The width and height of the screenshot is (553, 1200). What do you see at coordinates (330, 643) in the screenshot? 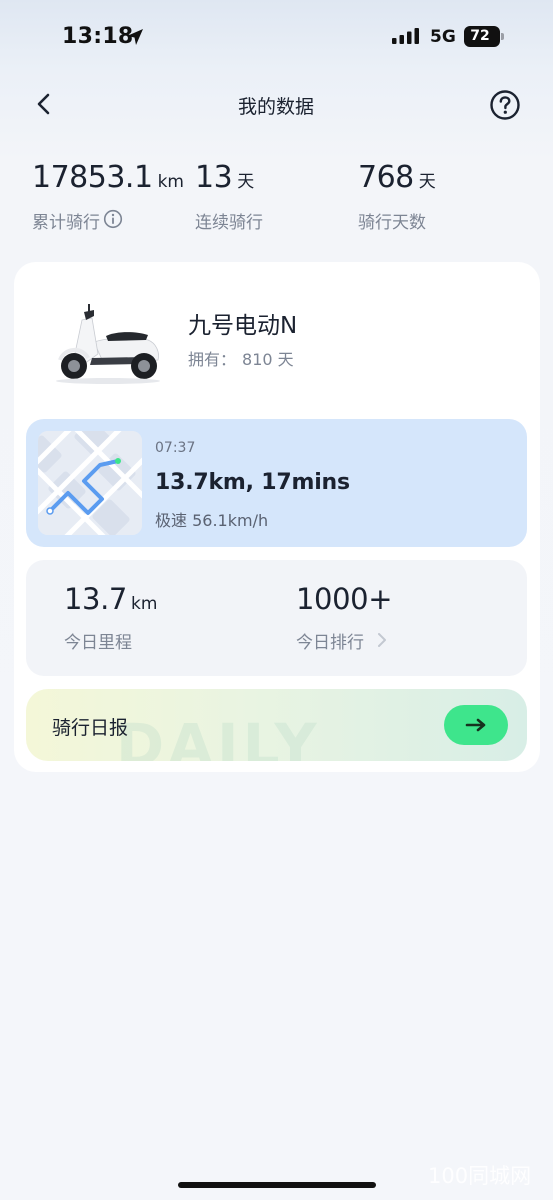
I see `today-rank-label: 今日排行` at bounding box center [330, 643].